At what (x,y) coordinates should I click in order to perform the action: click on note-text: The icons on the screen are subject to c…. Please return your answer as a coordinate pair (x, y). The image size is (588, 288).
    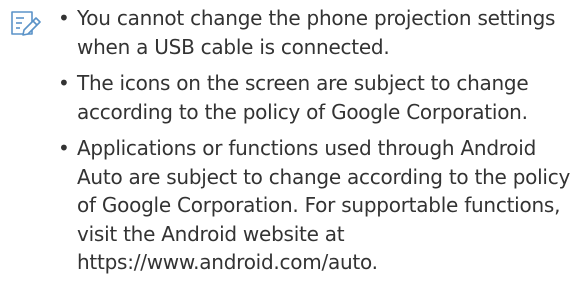
    Looking at the image, I should click on (303, 97).